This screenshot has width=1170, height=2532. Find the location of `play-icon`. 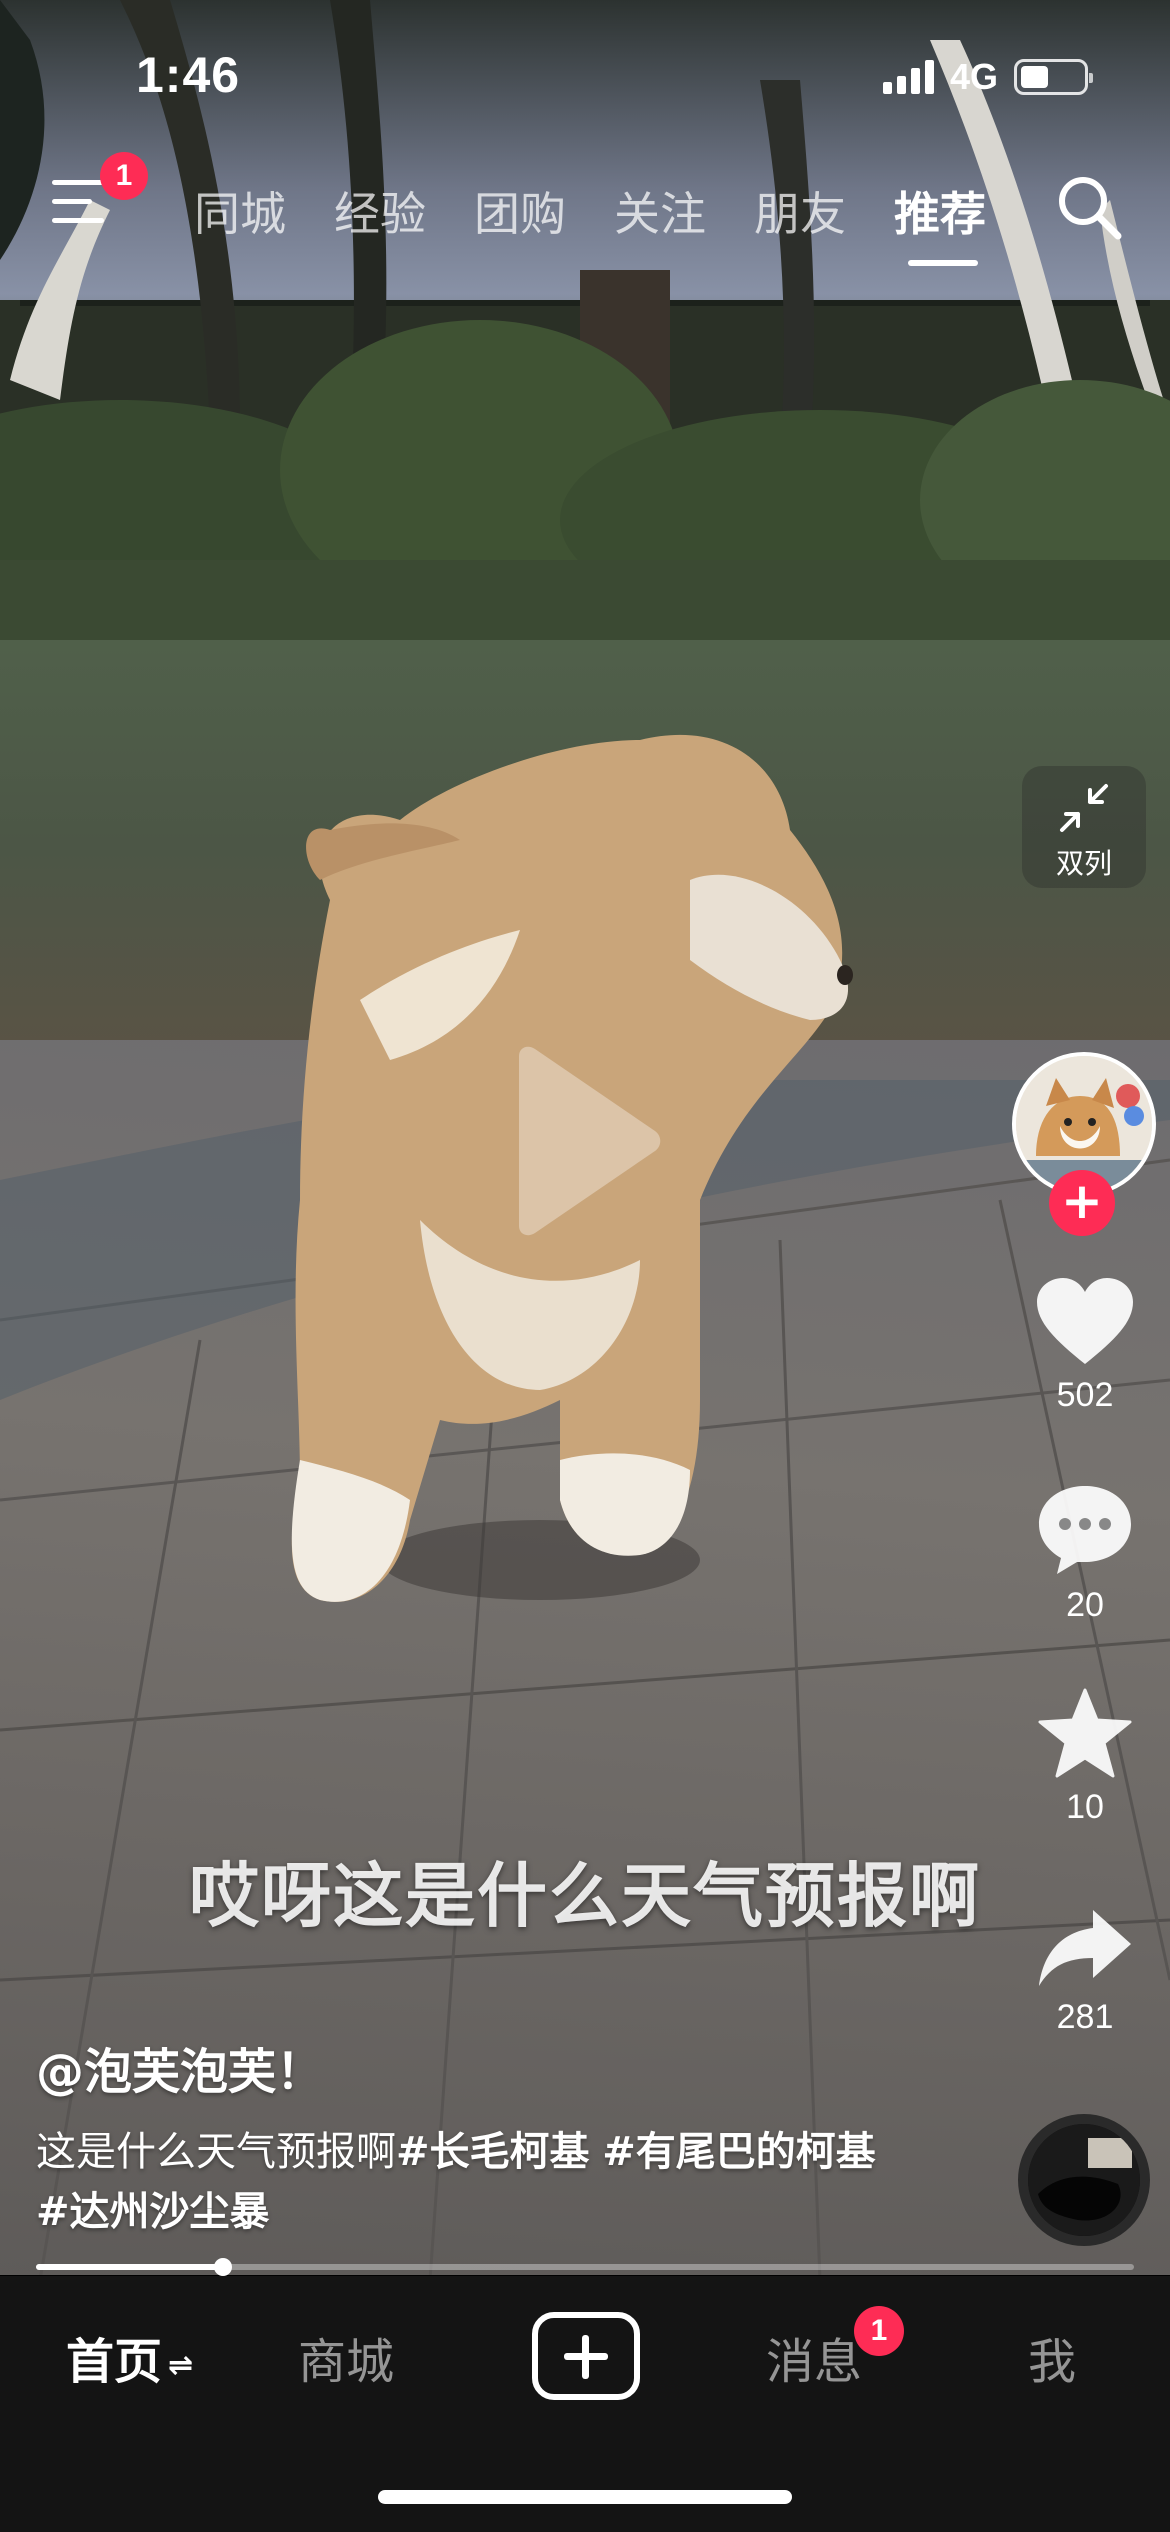

play-icon is located at coordinates (585, 1141).